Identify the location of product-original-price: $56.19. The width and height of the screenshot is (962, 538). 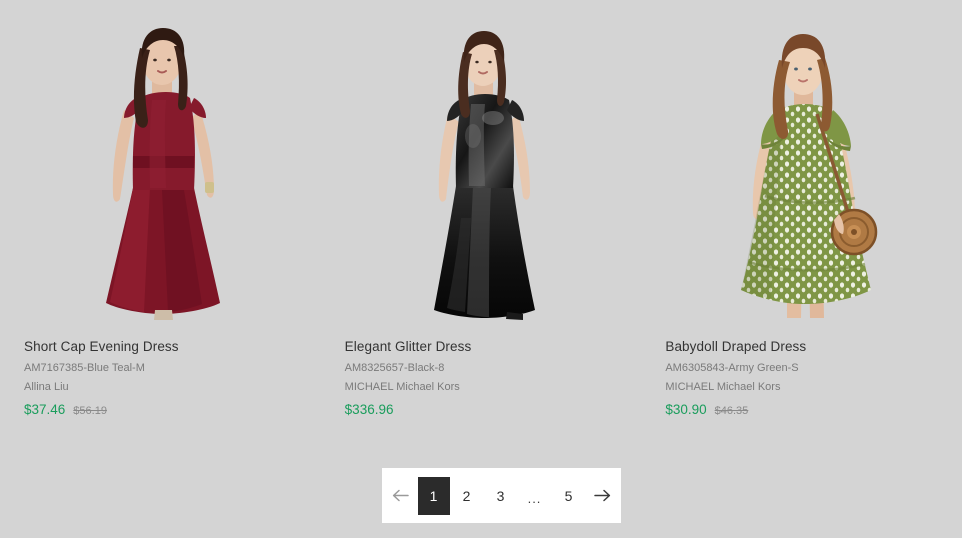
(90, 411).